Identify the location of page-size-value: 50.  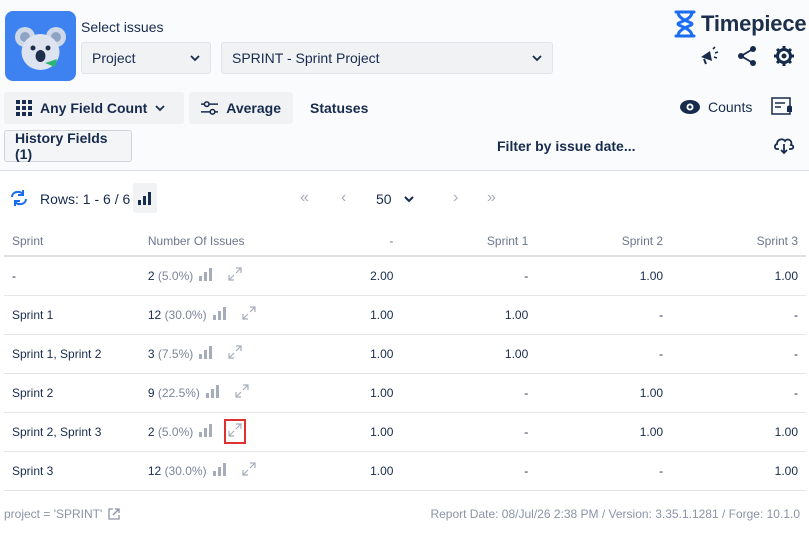
(384, 199).